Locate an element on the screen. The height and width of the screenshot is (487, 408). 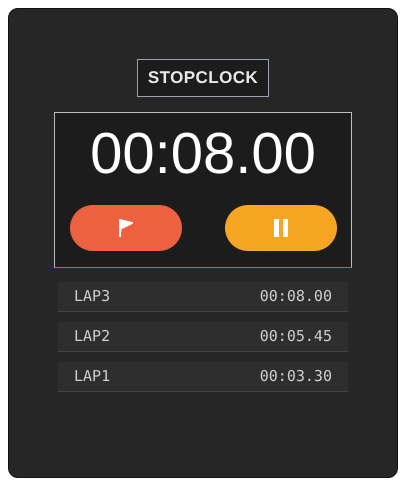
lap-time: 00:05.45 is located at coordinates (296, 336).